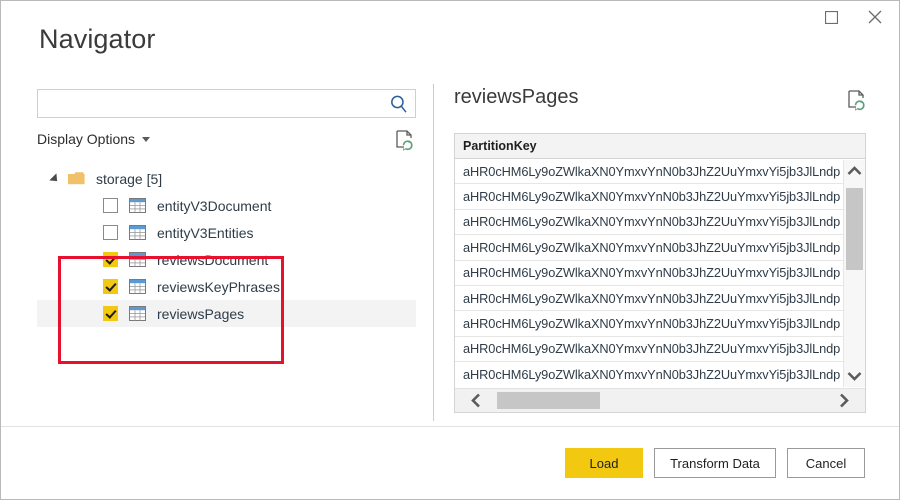  I want to click on tree-node-storage: storage [5], so click(226, 178).